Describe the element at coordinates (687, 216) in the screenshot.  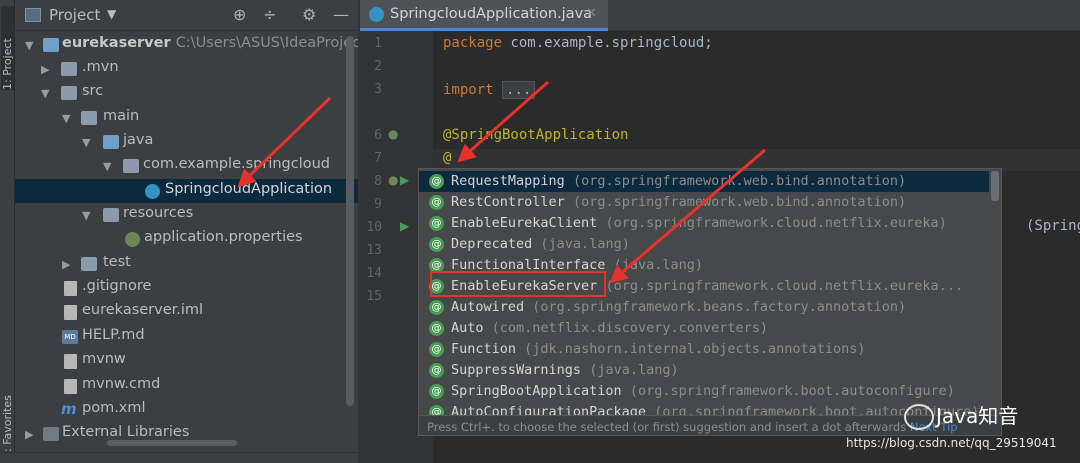
I see `arrow-to-enable-eureka-server` at that location.